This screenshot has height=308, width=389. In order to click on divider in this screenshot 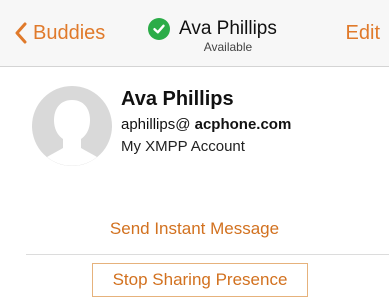, I will do `click(207, 254)`.